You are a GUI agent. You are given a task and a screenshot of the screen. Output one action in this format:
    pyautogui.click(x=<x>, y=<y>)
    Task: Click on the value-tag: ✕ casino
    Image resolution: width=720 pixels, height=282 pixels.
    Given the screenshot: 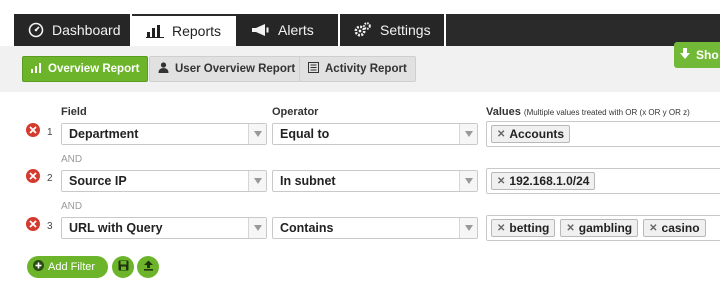 What is the action you would take?
    pyautogui.click(x=674, y=228)
    